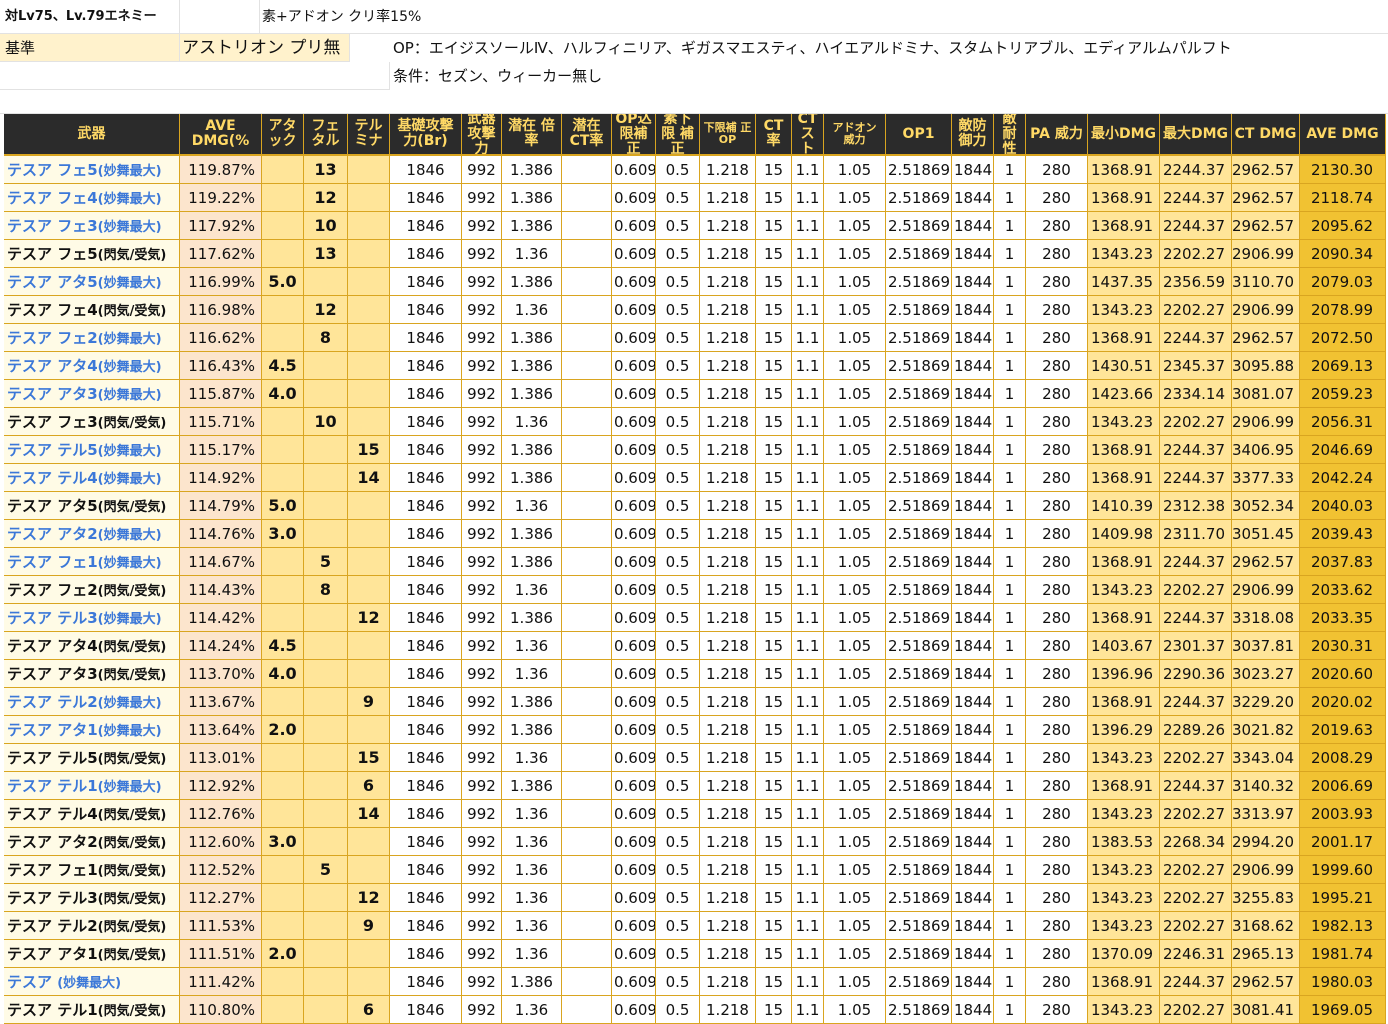  What do you see at coordinates (221, 338) in the screenshot?
I see `cell-ave-pct: 116.62%` at bounding box center [221, 338].